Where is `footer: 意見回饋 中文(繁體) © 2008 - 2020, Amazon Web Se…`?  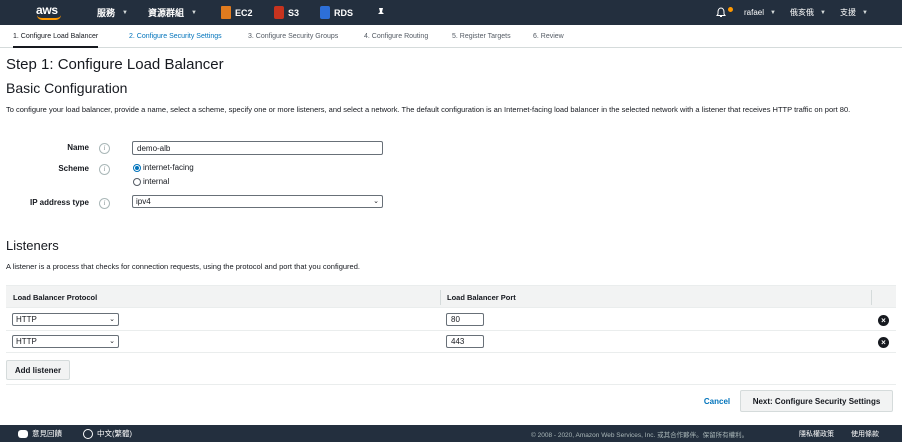
footer: 意見回饋 中文(繁體) © 2008 - 2020, Amazon Web Se… is located at coordinates (451, 433).